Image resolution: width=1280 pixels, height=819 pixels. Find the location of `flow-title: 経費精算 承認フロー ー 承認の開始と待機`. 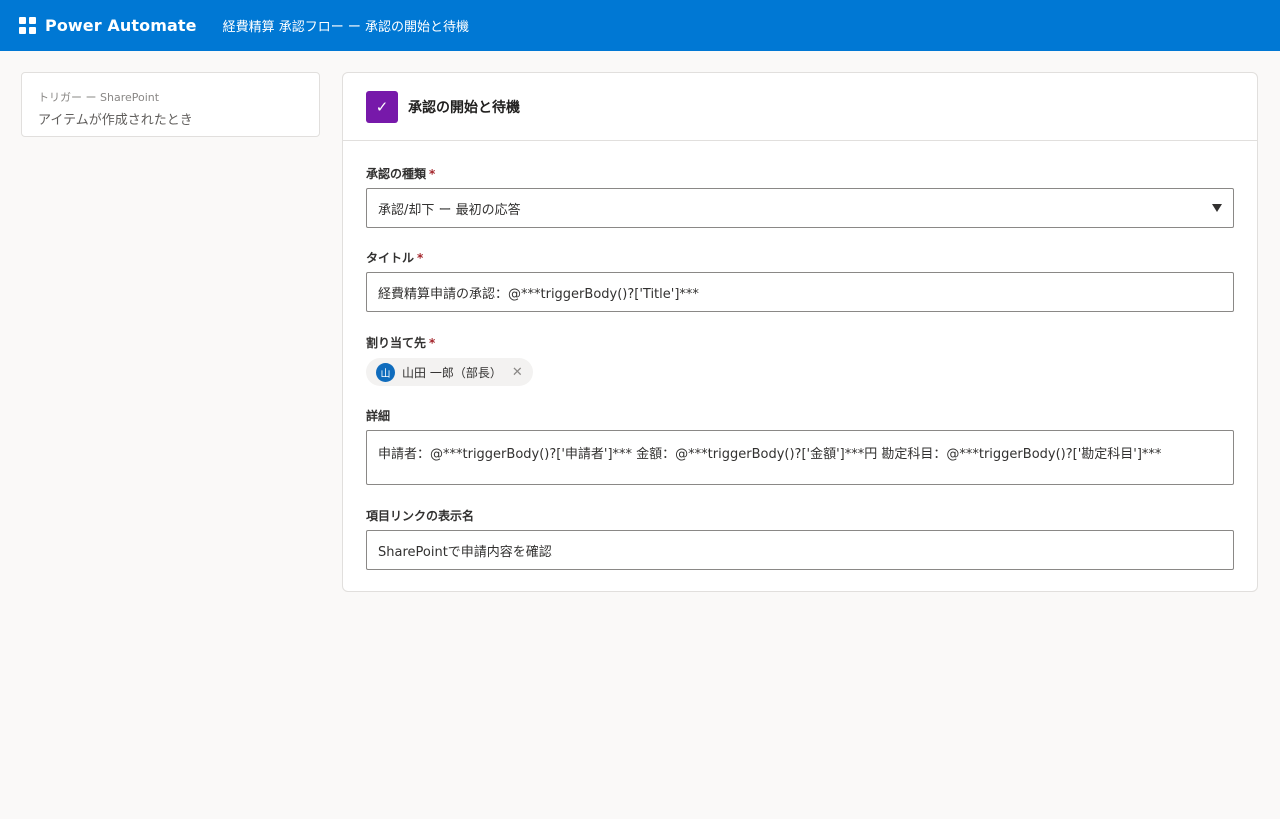

flow-title: 経費精算 承認フロー ー 承認の開始と待機 is located at coordinates (346, 27).